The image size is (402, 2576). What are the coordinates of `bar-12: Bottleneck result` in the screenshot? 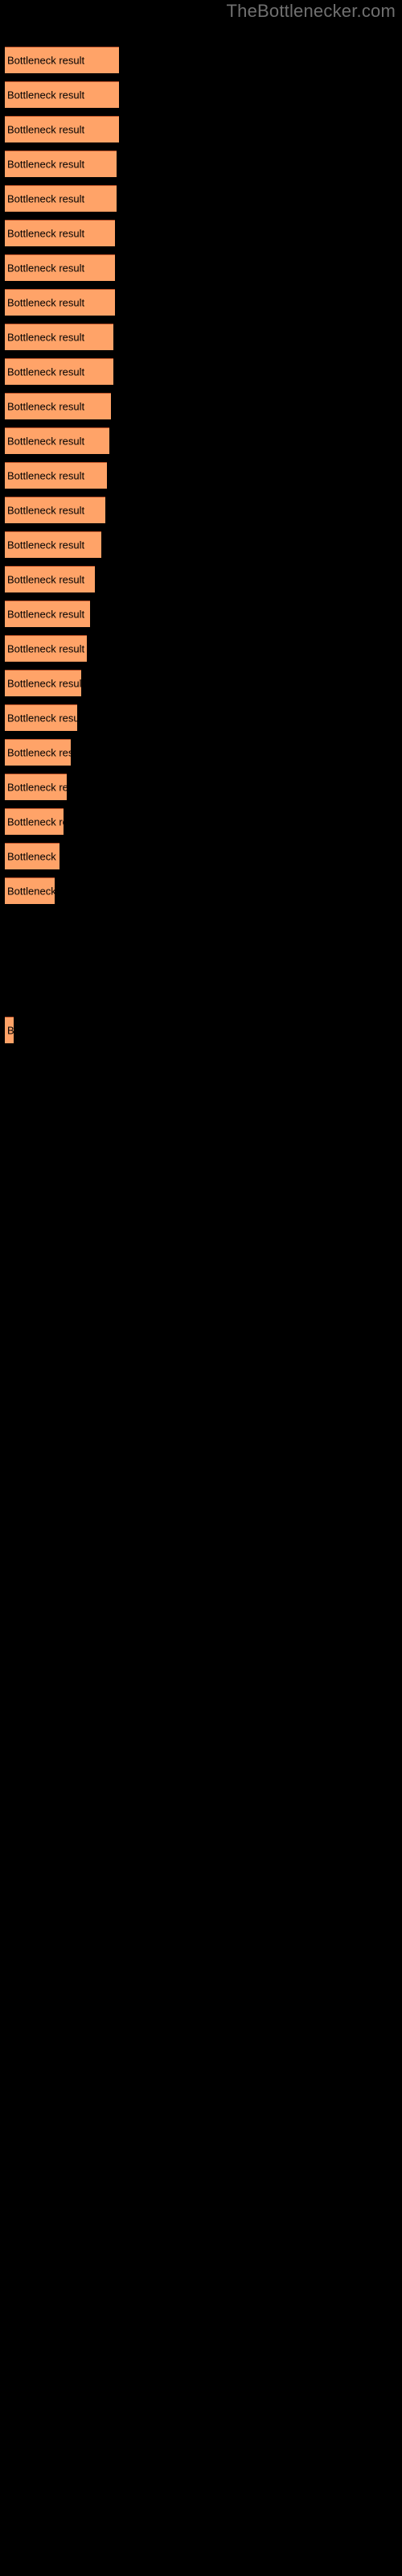 It's located at (57, 441).